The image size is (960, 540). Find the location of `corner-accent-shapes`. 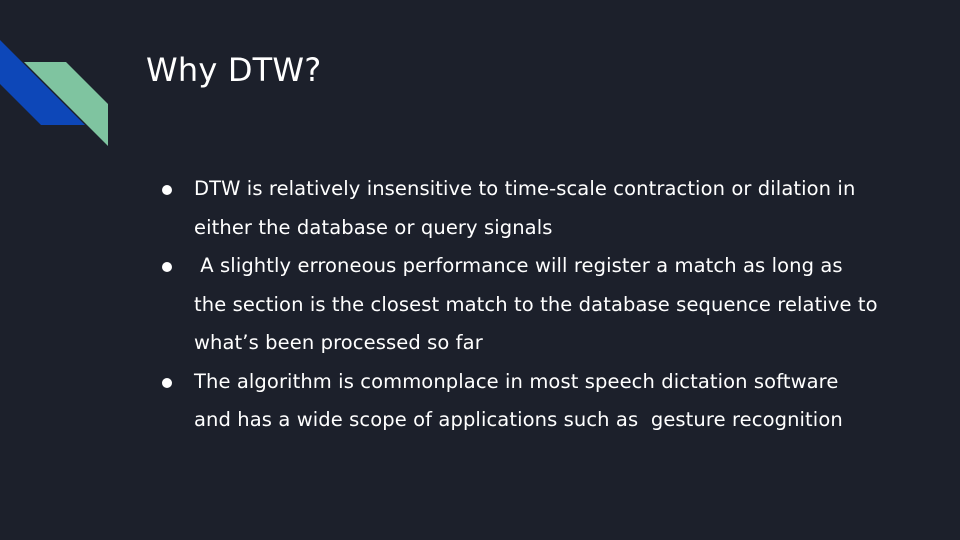

corner-accent-shapes is located at coordinates (54, 93).